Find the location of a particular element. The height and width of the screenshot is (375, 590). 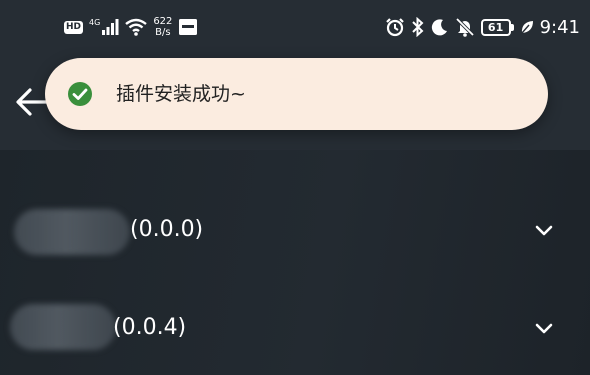

check-circle-icon is located at coordinates (80, 94).